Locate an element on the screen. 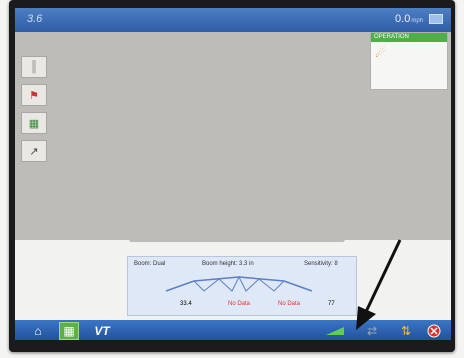 The height and width of the screenshot is (358, 464). guidance-icon: ↗ is located at coordinates (34, 151).